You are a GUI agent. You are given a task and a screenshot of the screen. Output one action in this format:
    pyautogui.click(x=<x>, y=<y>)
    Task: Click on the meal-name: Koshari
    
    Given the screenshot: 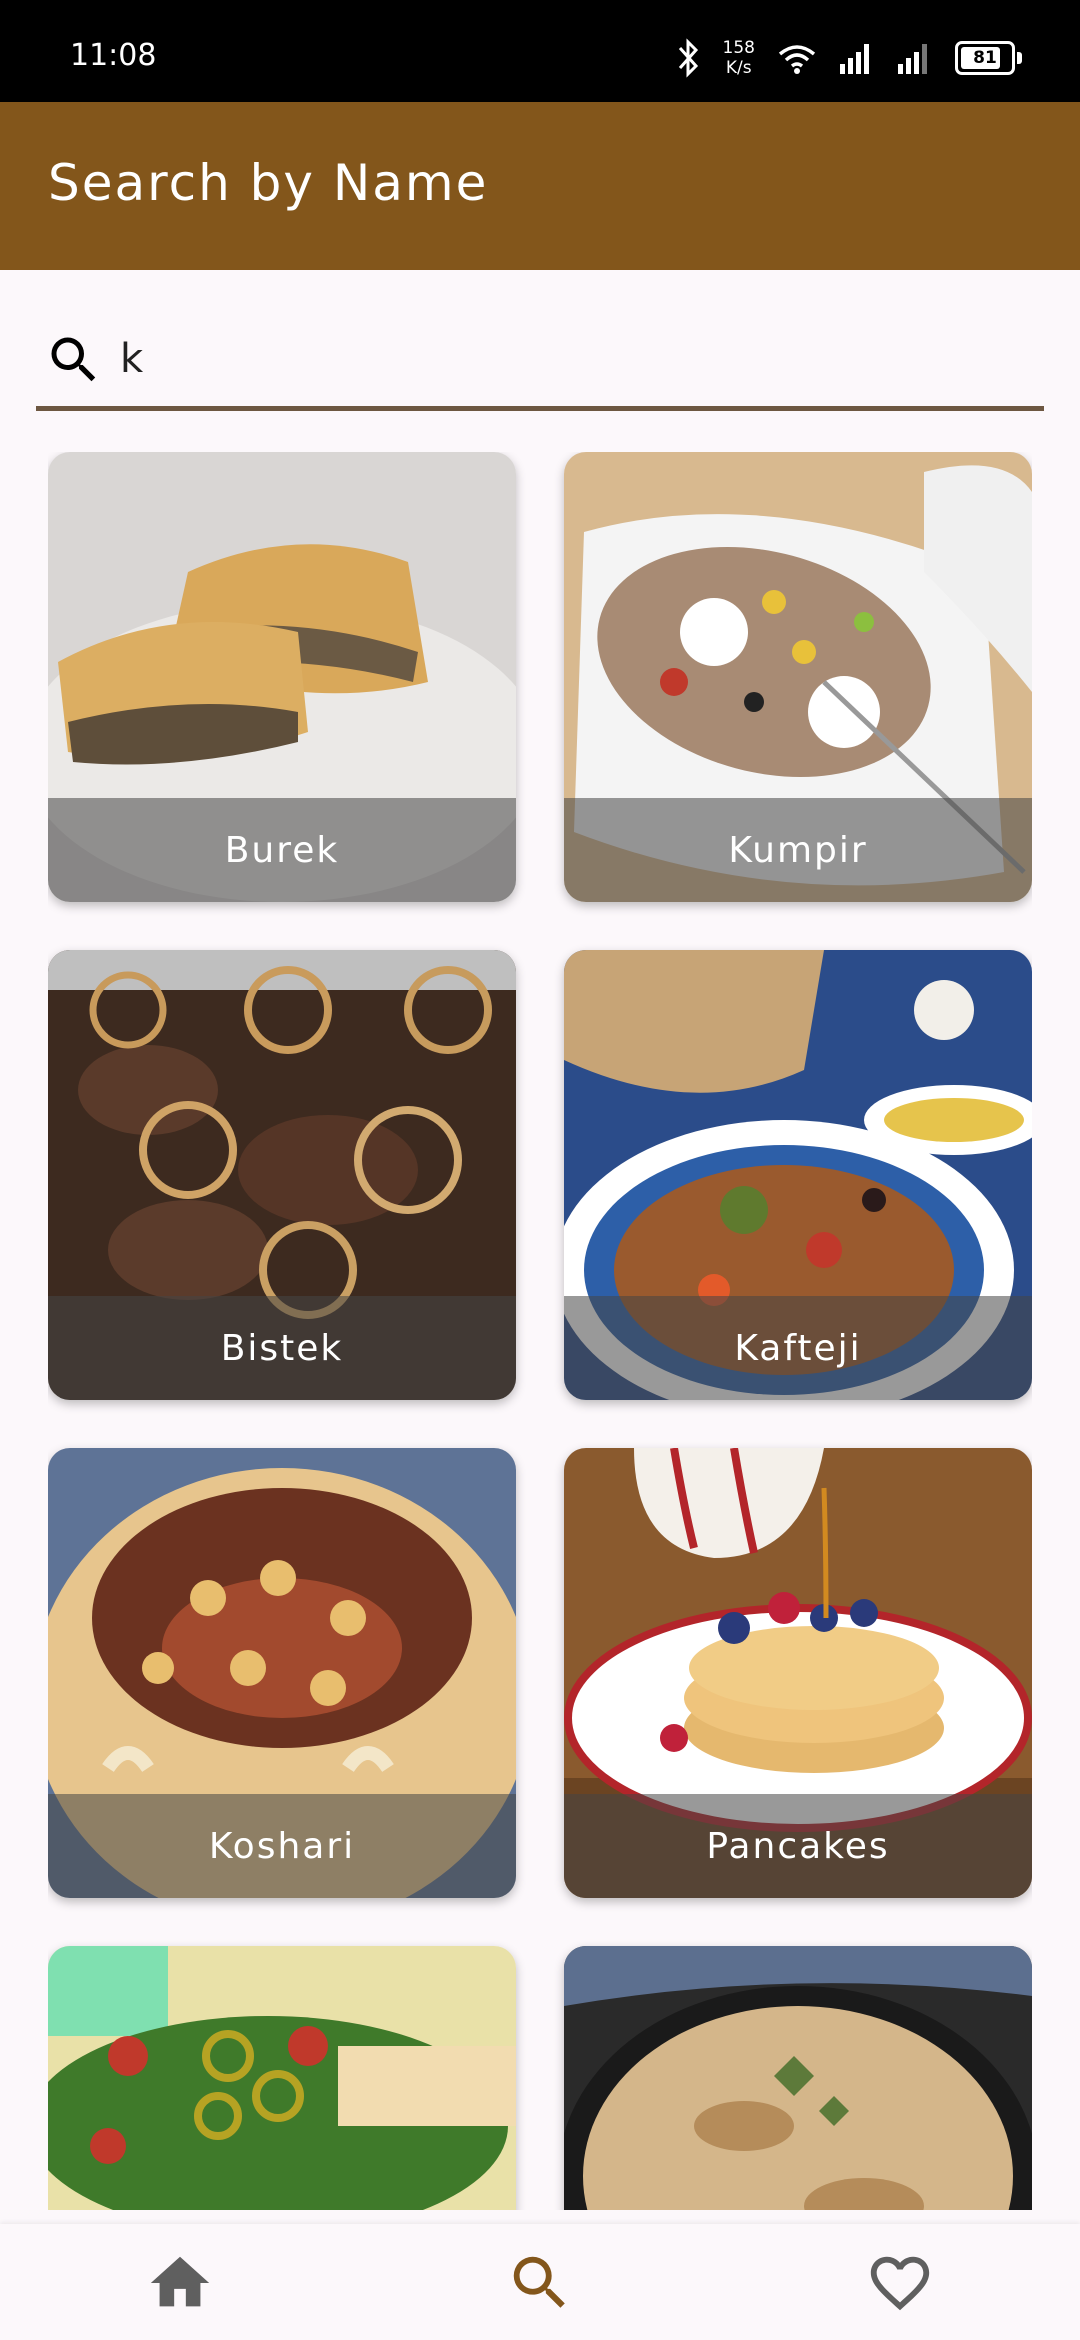 What is the action you would take?
    pyautogui.click(x=282, y=1846)
    